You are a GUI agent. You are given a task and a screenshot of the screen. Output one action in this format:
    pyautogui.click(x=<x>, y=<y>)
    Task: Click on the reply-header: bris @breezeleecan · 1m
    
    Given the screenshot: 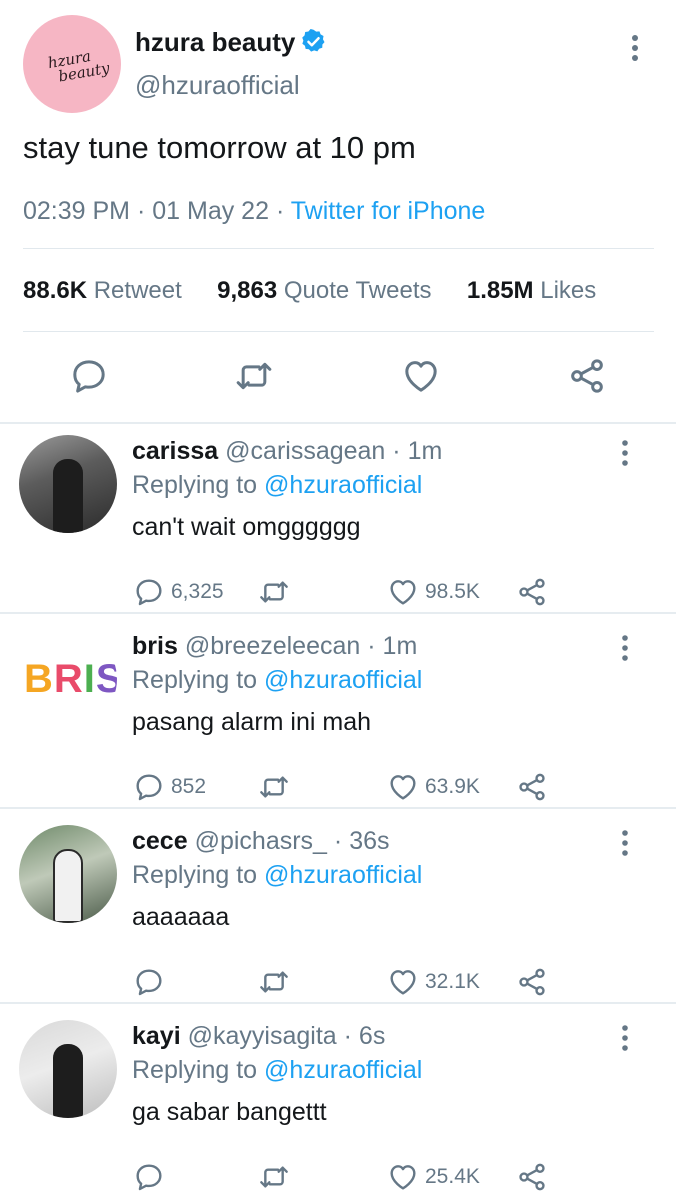 What is the action you would take?
    pyautogui.click(x=274, y=646)
    